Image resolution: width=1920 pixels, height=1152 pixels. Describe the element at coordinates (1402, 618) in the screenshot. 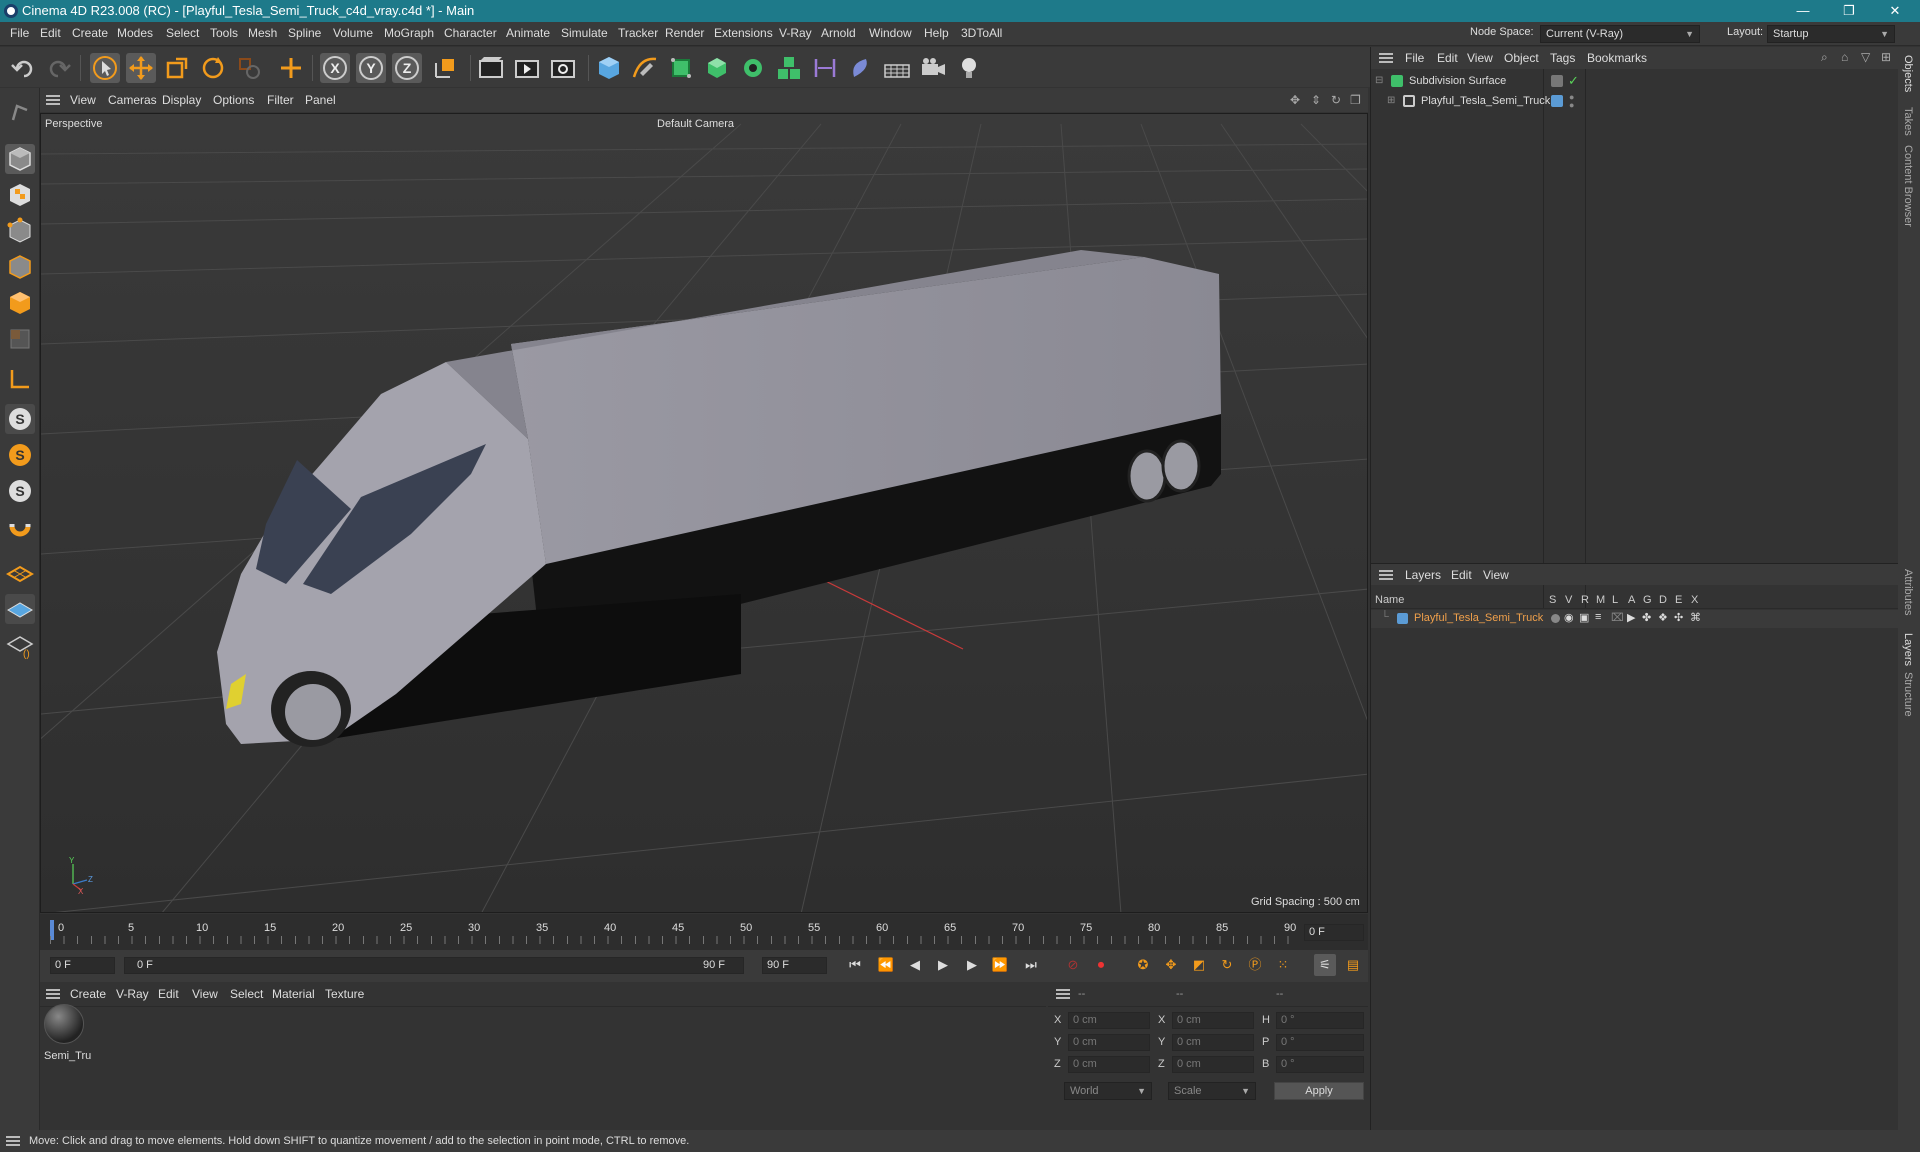

I see `layer-color-swatch` at that location.